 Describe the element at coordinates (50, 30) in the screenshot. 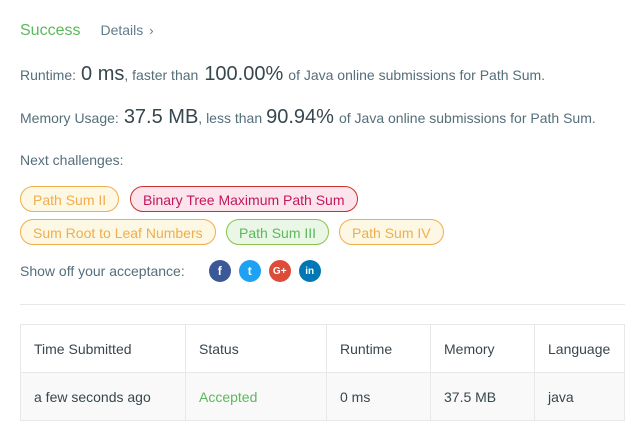

I see `status-success: Success` at that location.